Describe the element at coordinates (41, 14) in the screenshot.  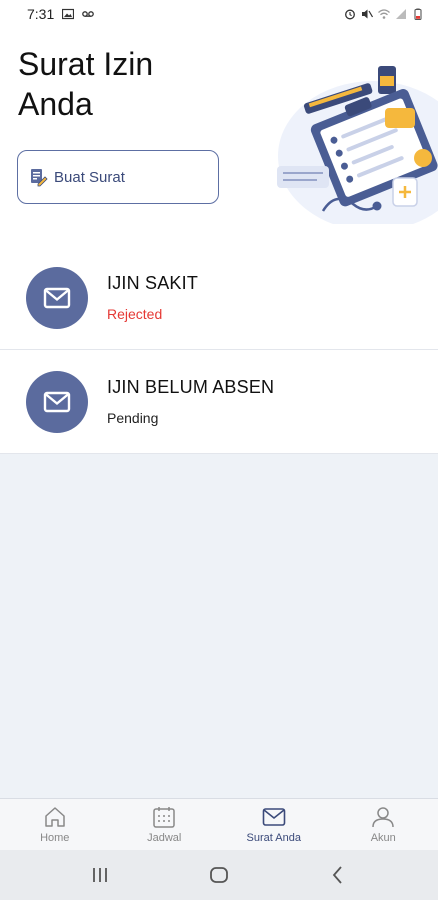
I see `status-time: 7:31` at that location.